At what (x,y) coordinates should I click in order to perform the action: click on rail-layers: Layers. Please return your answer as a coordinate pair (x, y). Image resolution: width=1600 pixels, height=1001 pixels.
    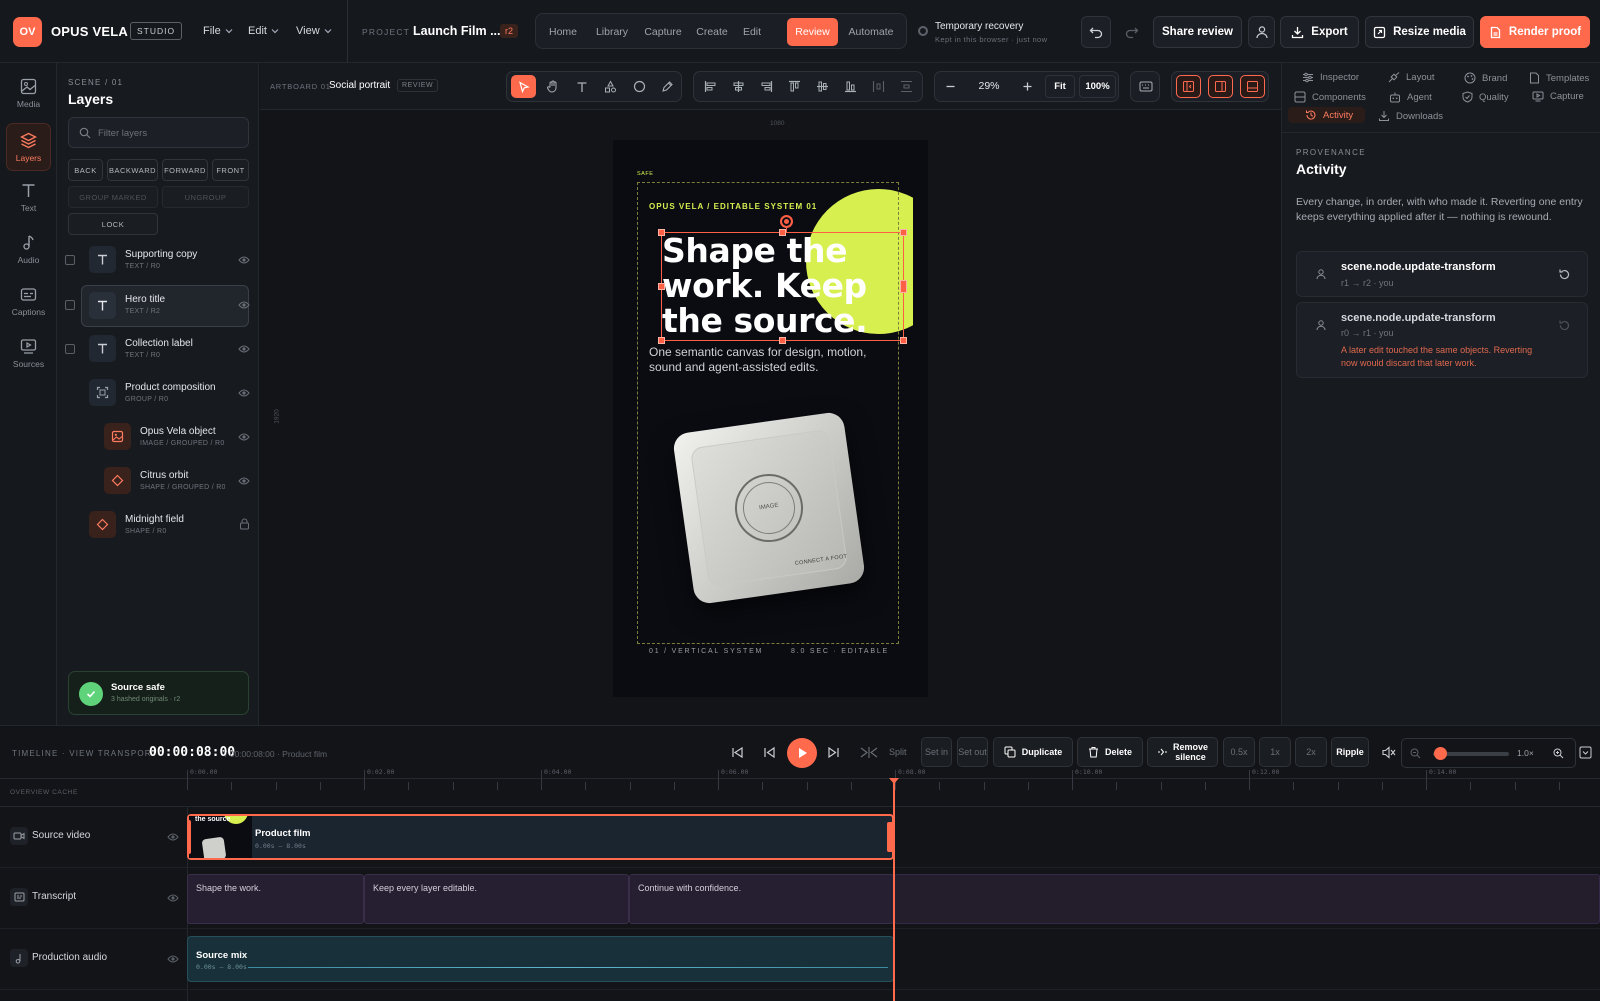
    Looking at the image, I should click on (28, 147).